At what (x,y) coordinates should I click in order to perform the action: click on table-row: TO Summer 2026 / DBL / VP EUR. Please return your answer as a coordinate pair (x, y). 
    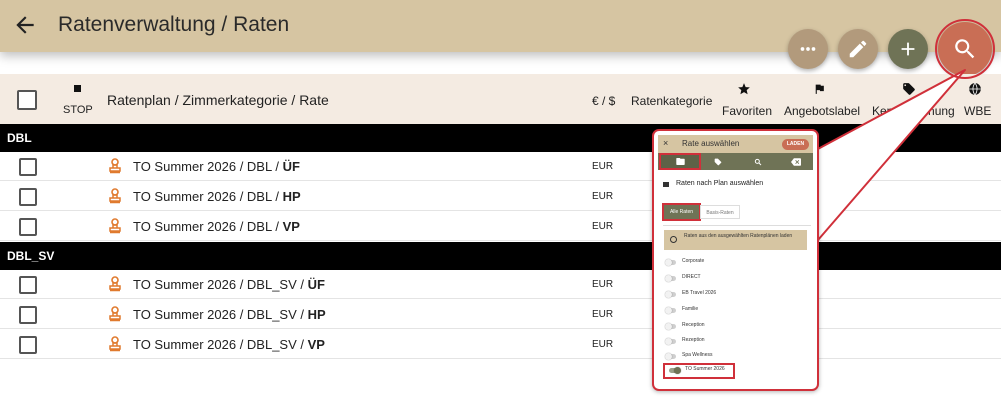
    Looking at the image, I should click on (500, 226).